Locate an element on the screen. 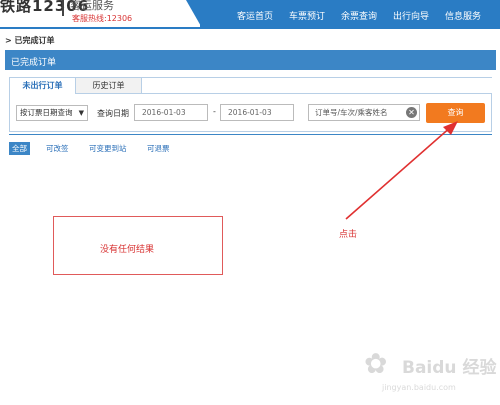 Image resolution: width=500 pixels, height=405 pixels. click-annotation: 点击 is located at coordinates (348, 235).